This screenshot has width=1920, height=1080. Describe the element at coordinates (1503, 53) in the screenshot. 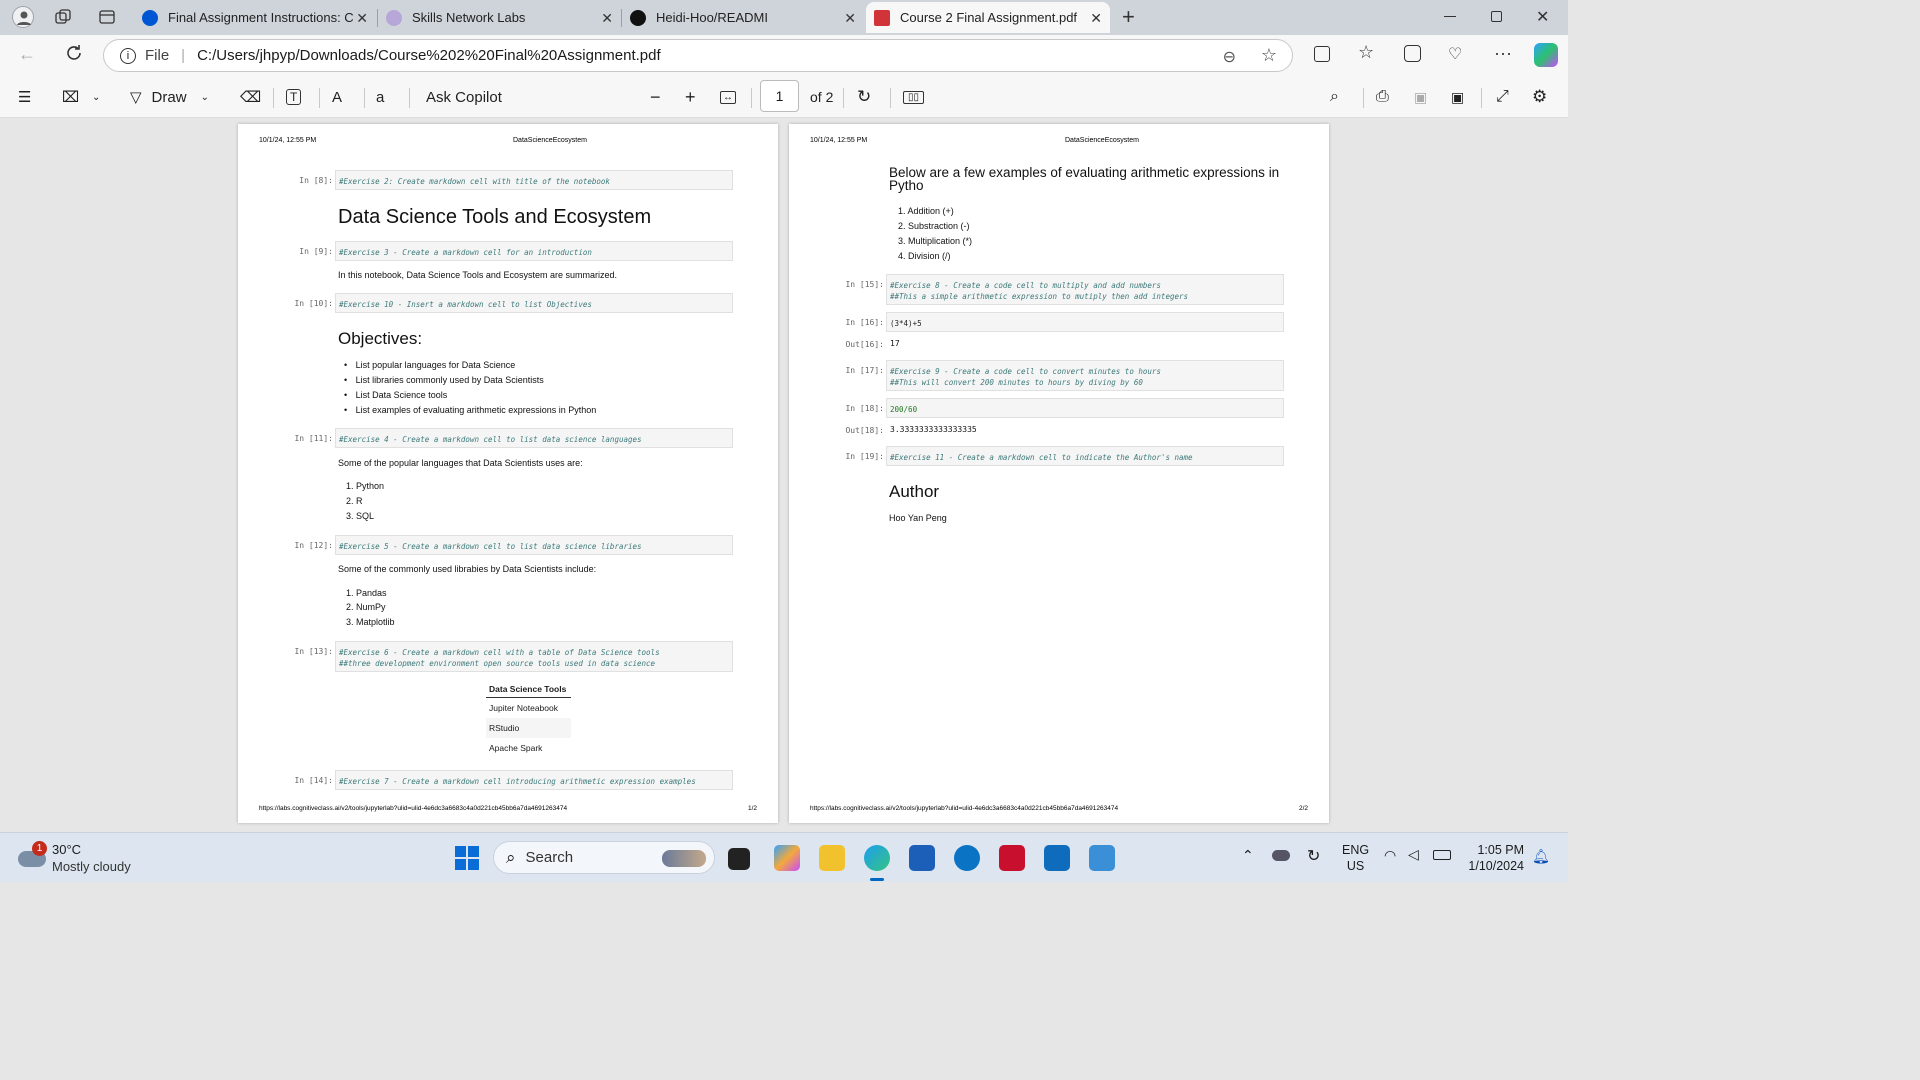

I see `more-options-icon: ···` at that location.